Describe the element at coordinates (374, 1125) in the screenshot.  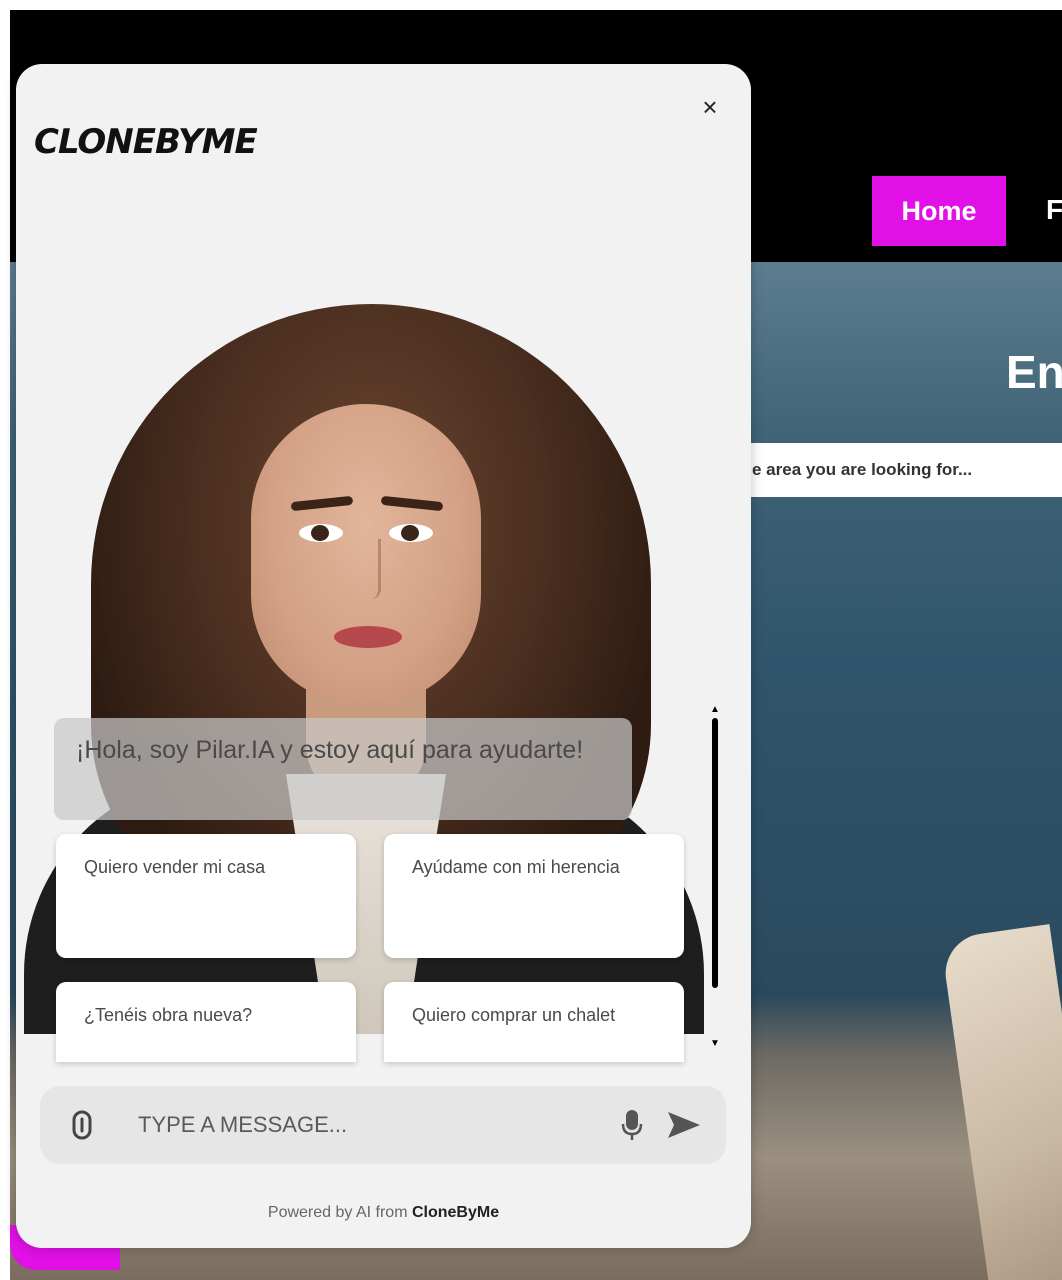
I see `message-input` at that location.